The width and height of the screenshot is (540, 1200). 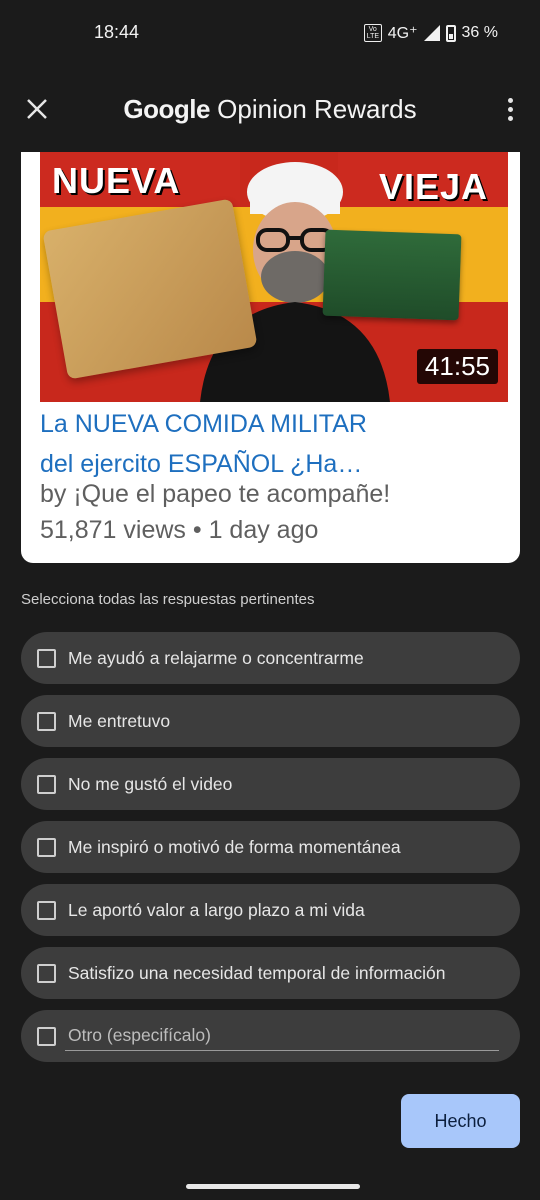 What do you see at coordinates (457, 366) in the screenshot?
I see `video-duration: 41:55` at bounding box center [457, 366].